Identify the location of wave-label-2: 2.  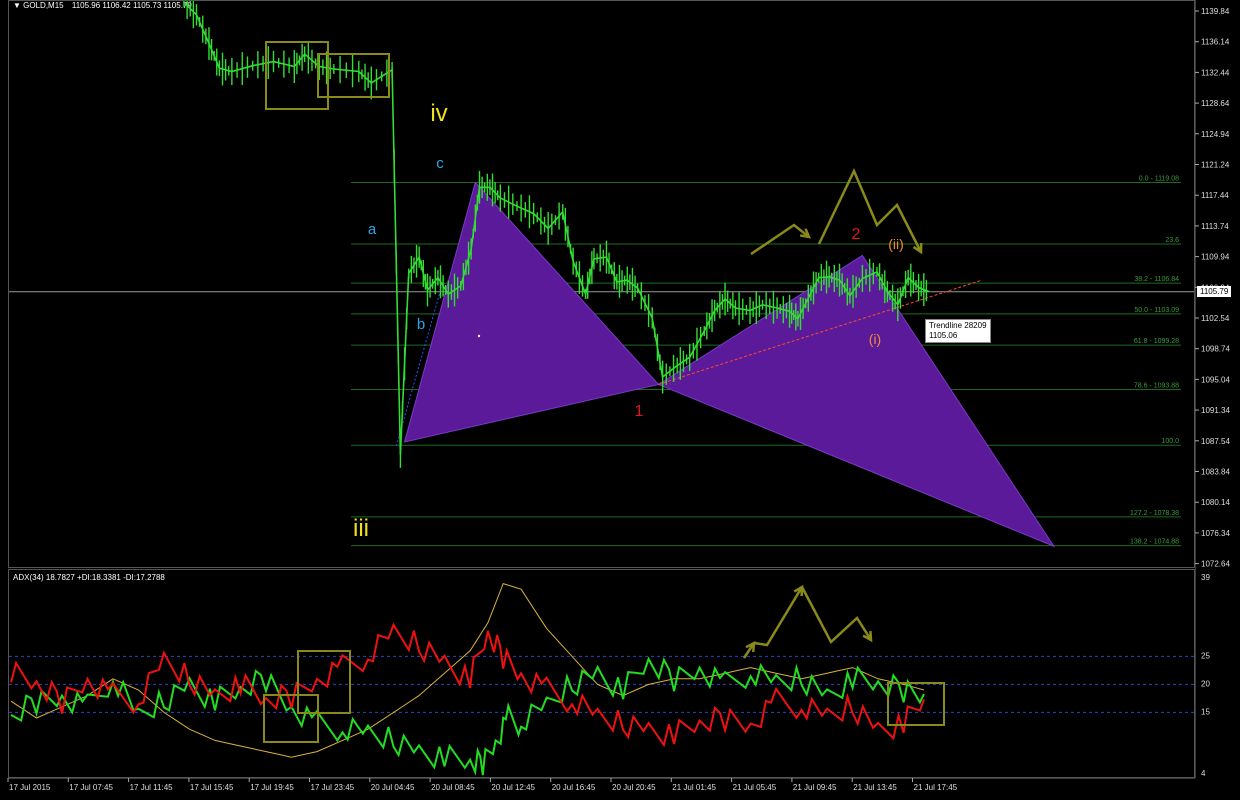
(856, 234).